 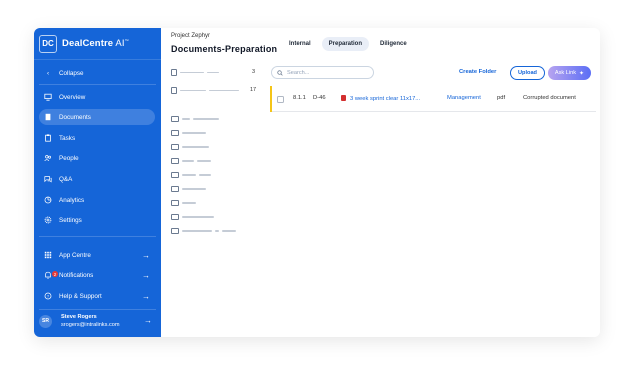 I want to click on document-icon, so click(x=48, y=117).